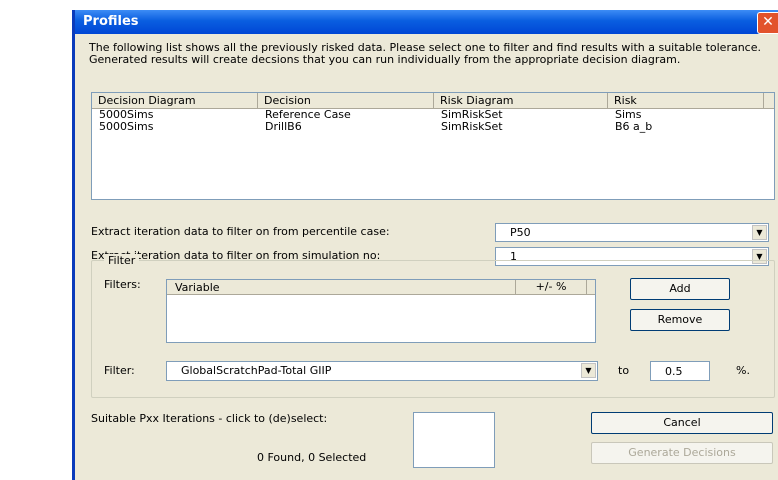 The width and height of the screenshot is (778, 480). I want to click on filter-group-title: Filter, so click(122, 260).